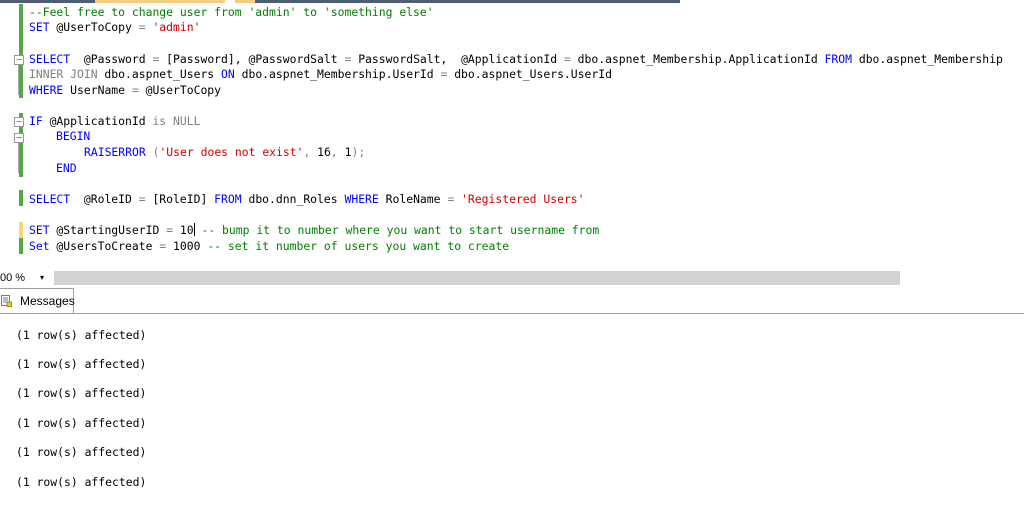 This screenshot has width=1024, height=507. What do you see at coordinates (66, 168) in the screenshot?
I see `code-line-9: END` at bounding box center [66, 168].